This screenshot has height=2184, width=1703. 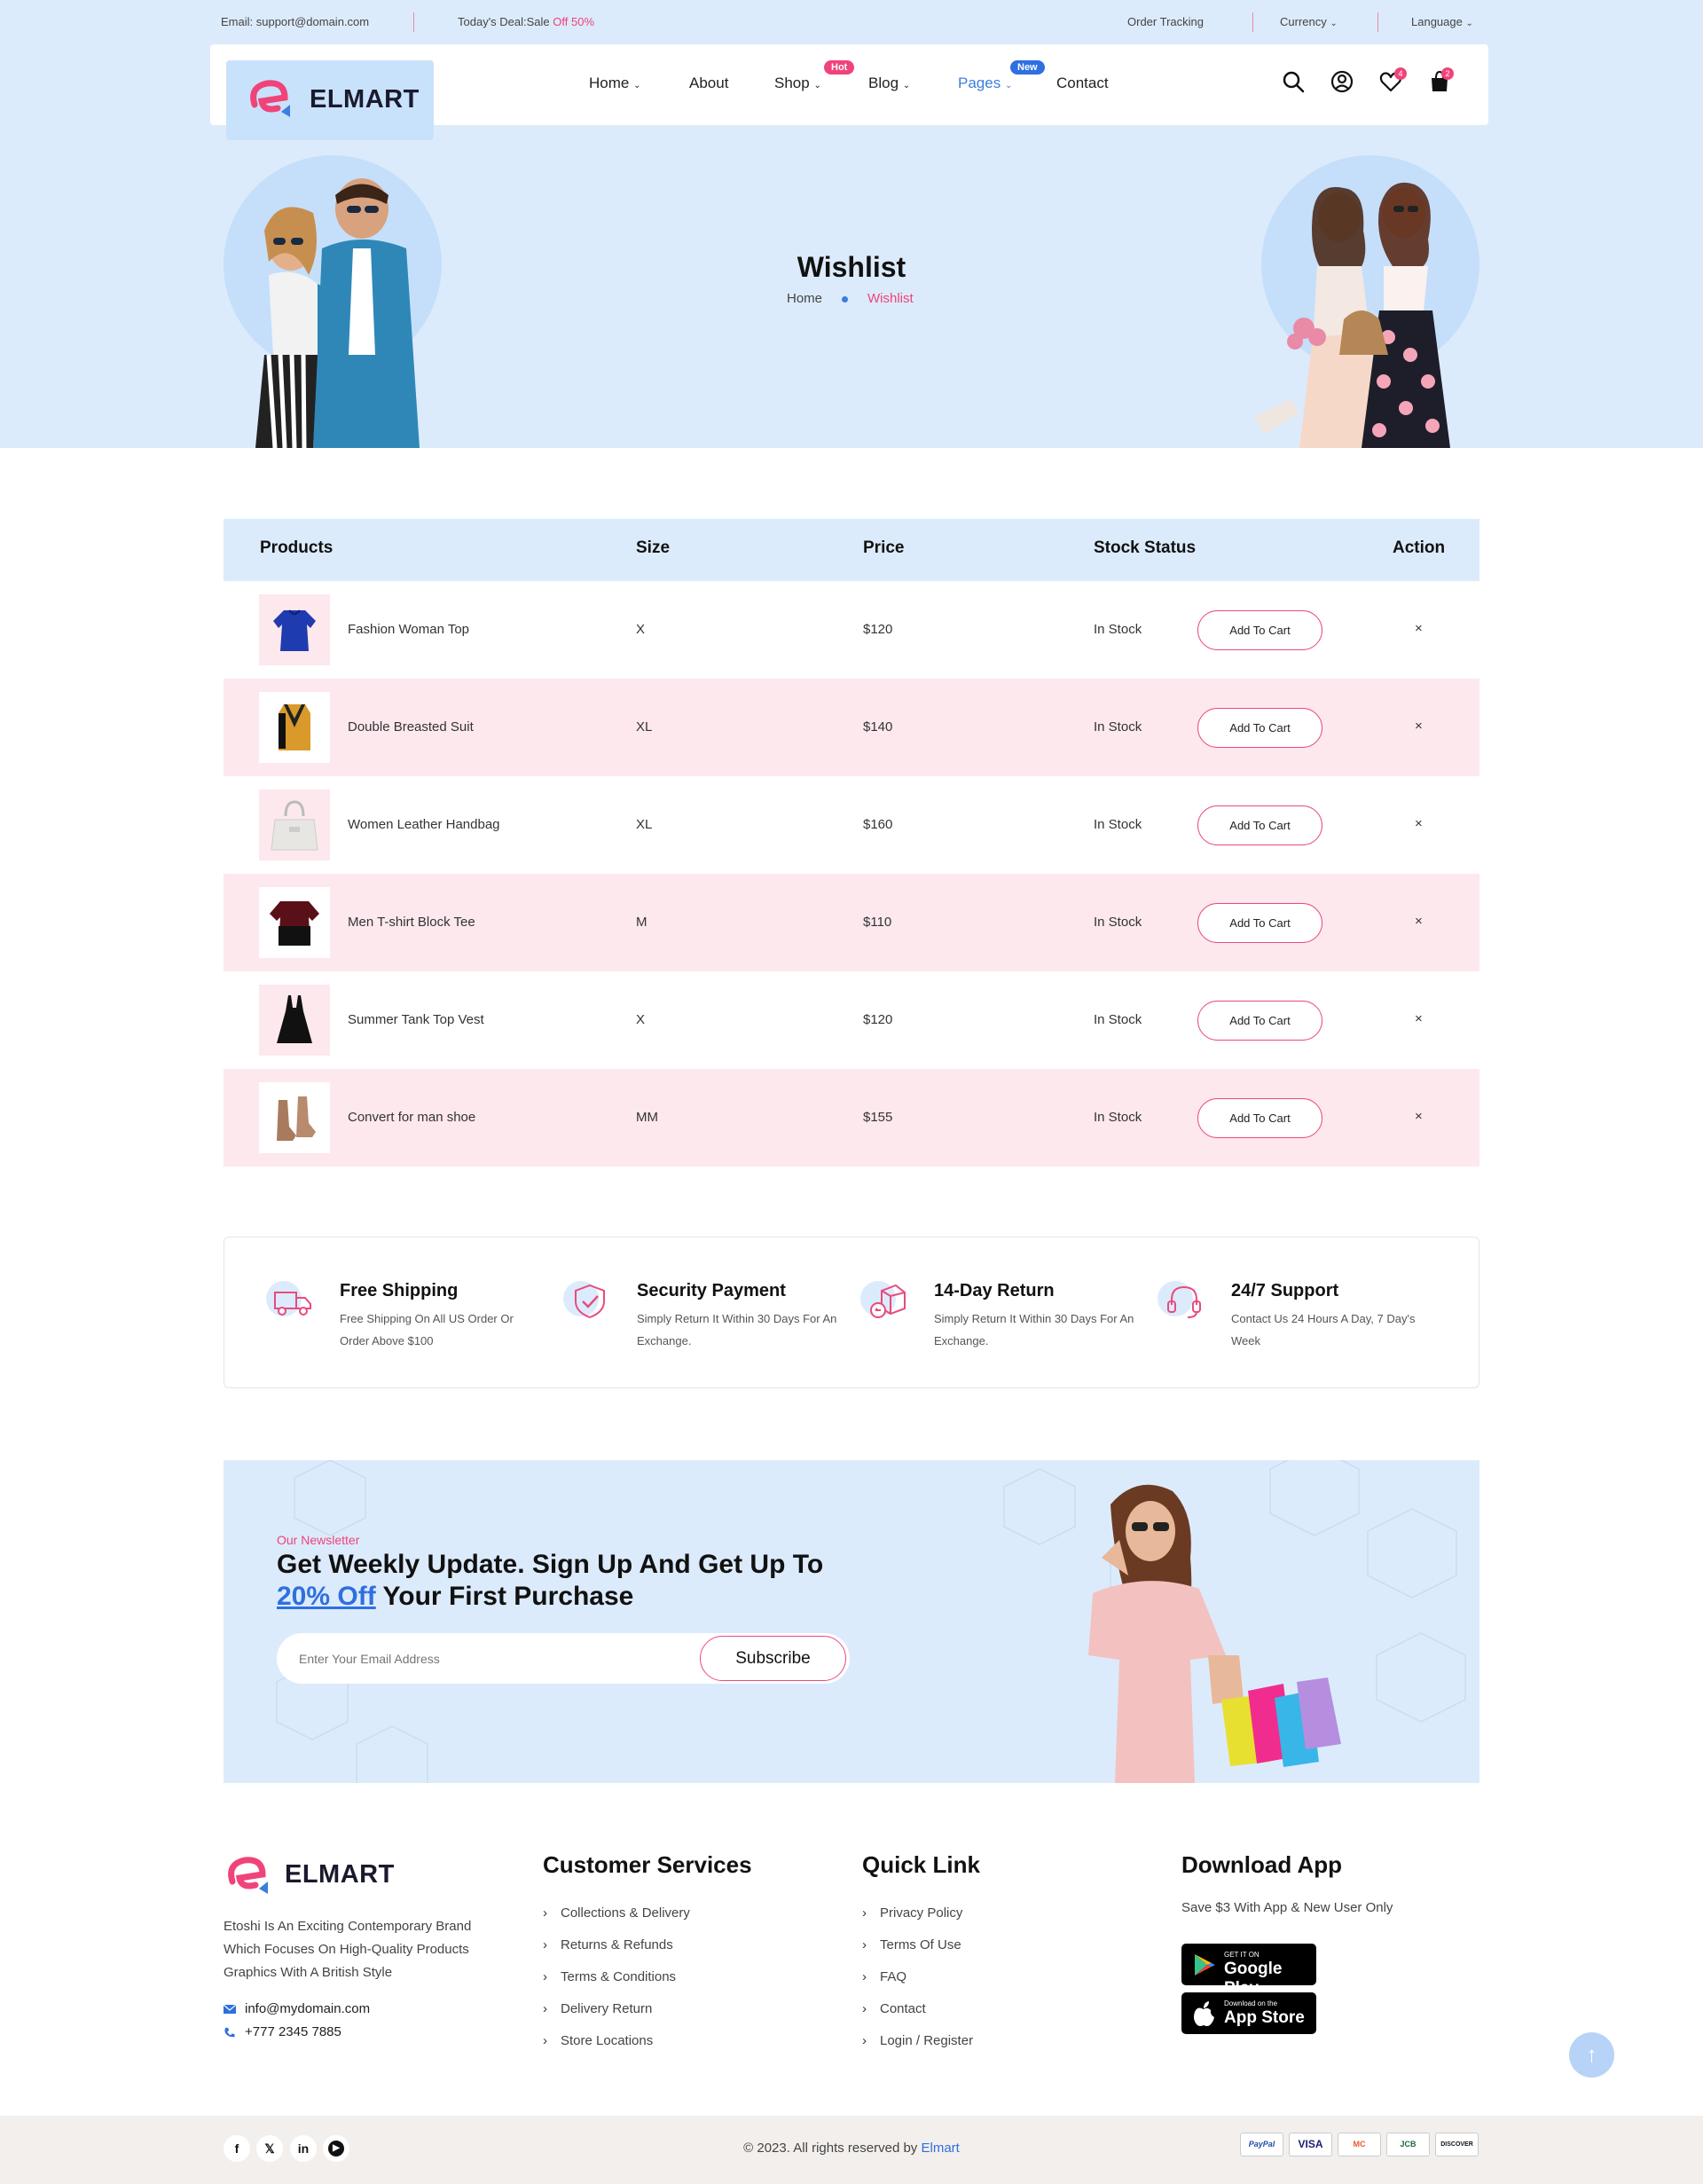 I want to click on nav-pages: Pages ⌄, so click(x=985, y=83).